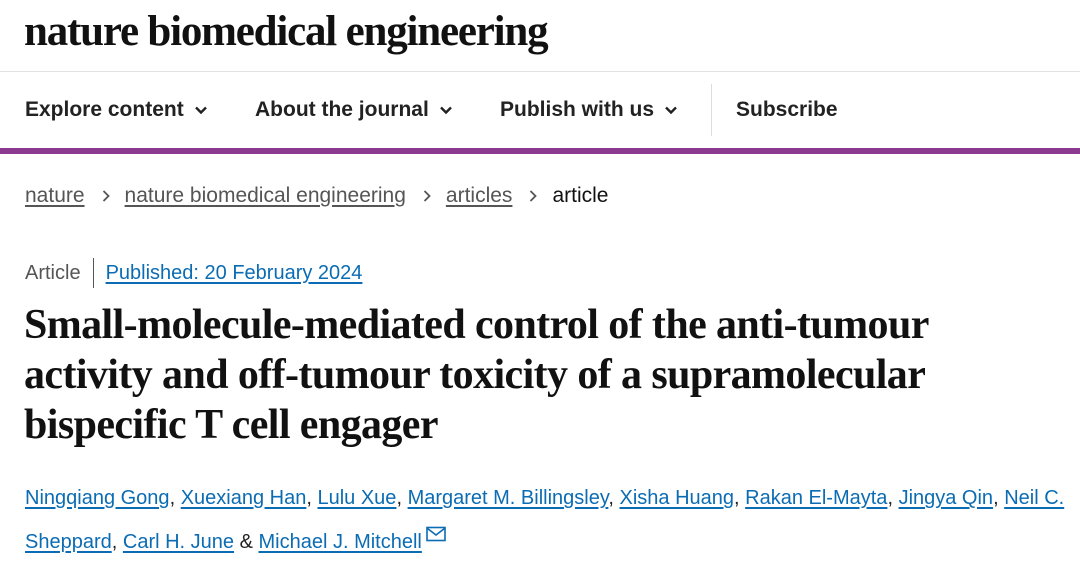 This screenshot has height=565, width=1080. I want to click on meta-divider, so click(93, 273).